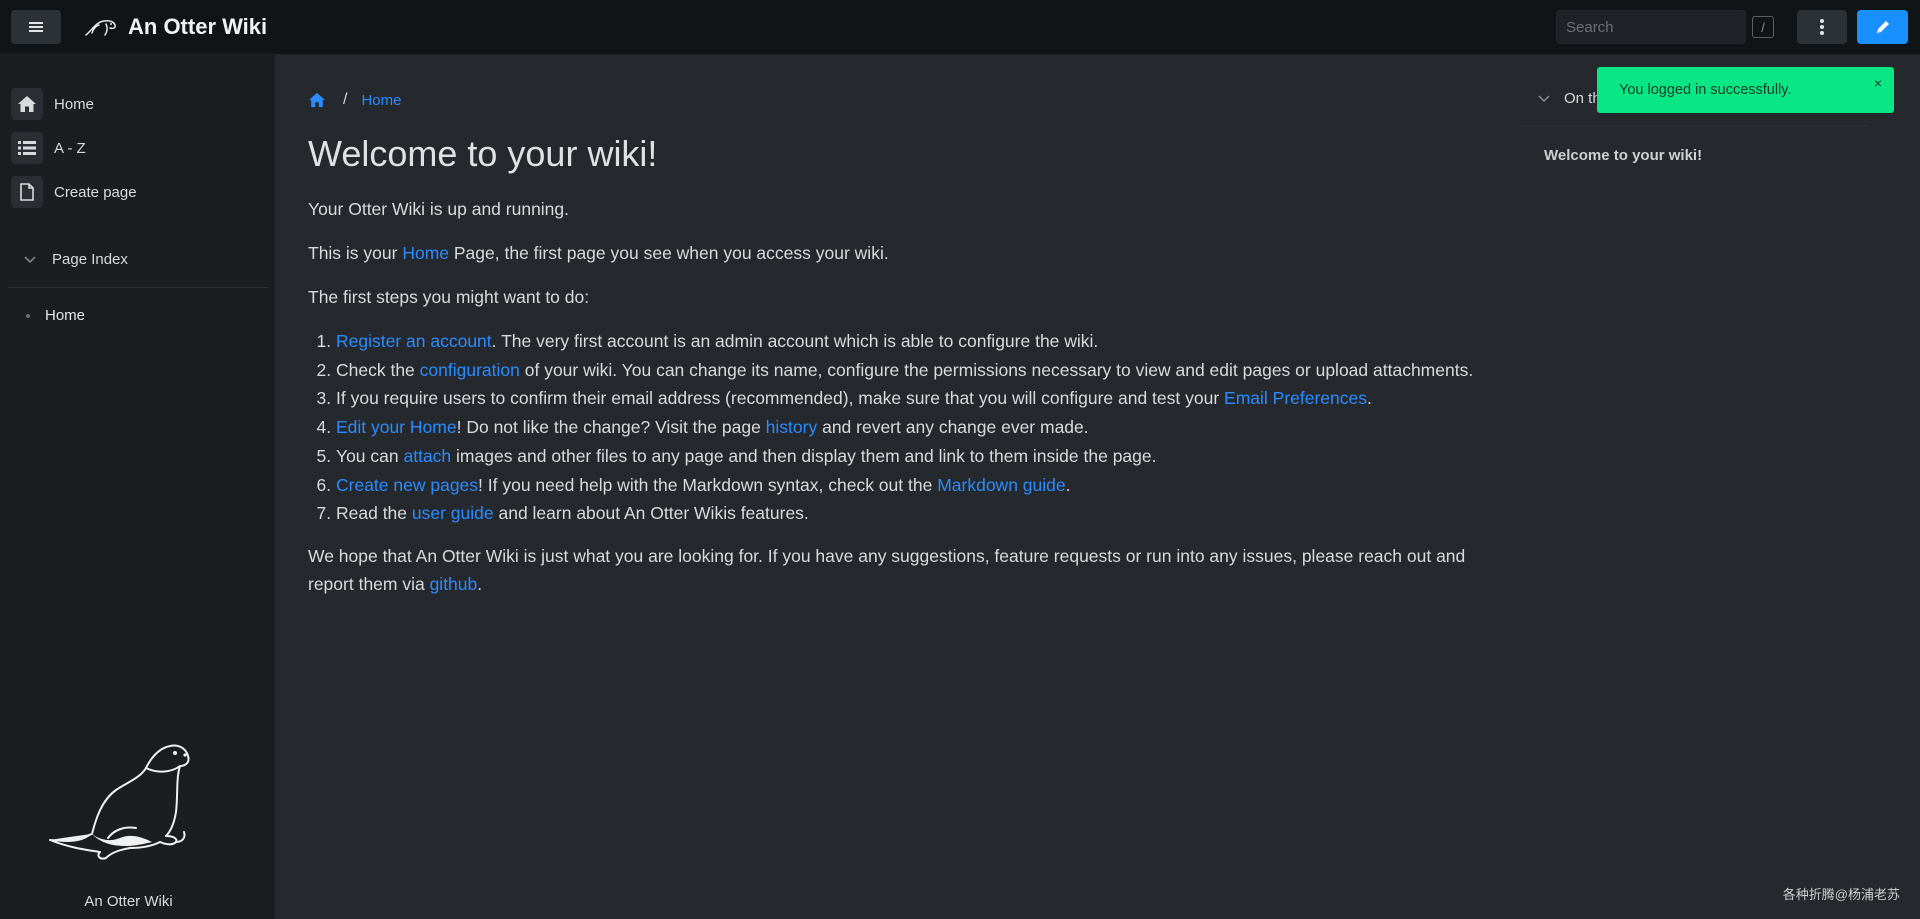 The width and height of the screenshot is (1920, 919). I want to click on text: This is your, so click(355, 253).